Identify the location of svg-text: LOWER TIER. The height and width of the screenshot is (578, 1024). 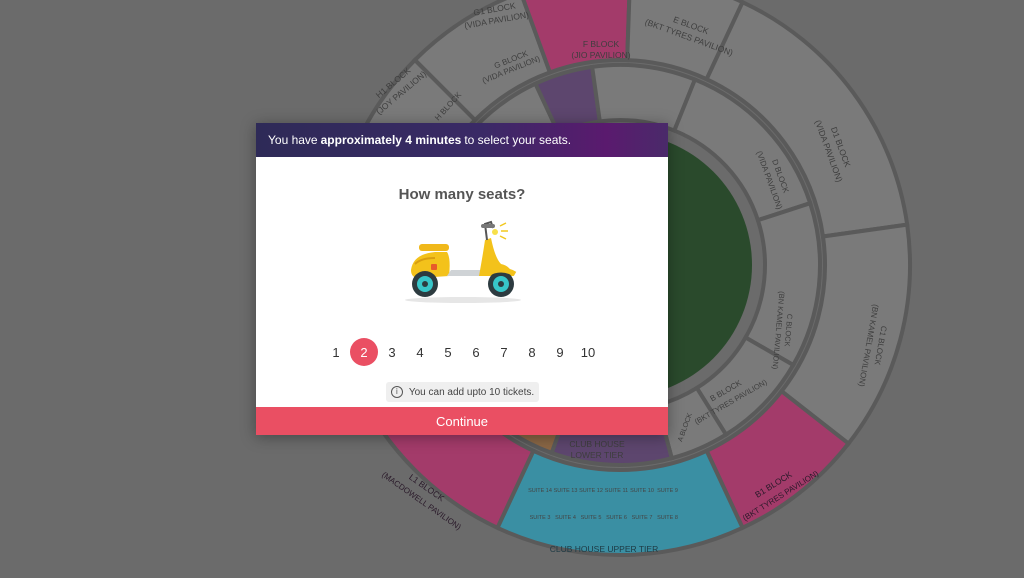
(597, 455).